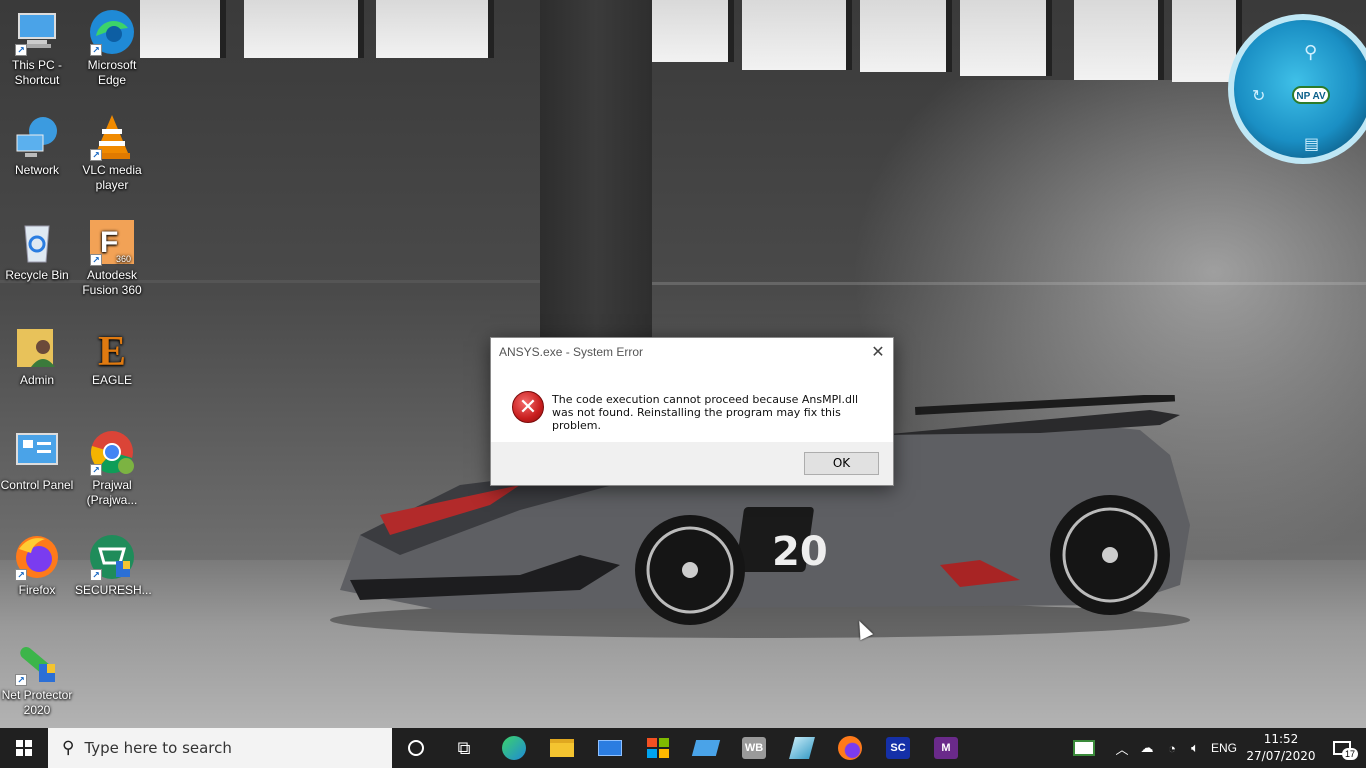 The width and height of the screenshot is (1366, 768). What do you see at coordinates (112, 32) in the screenshot?
I see `edge-icon: ↗` at bounding box center [112, 32].